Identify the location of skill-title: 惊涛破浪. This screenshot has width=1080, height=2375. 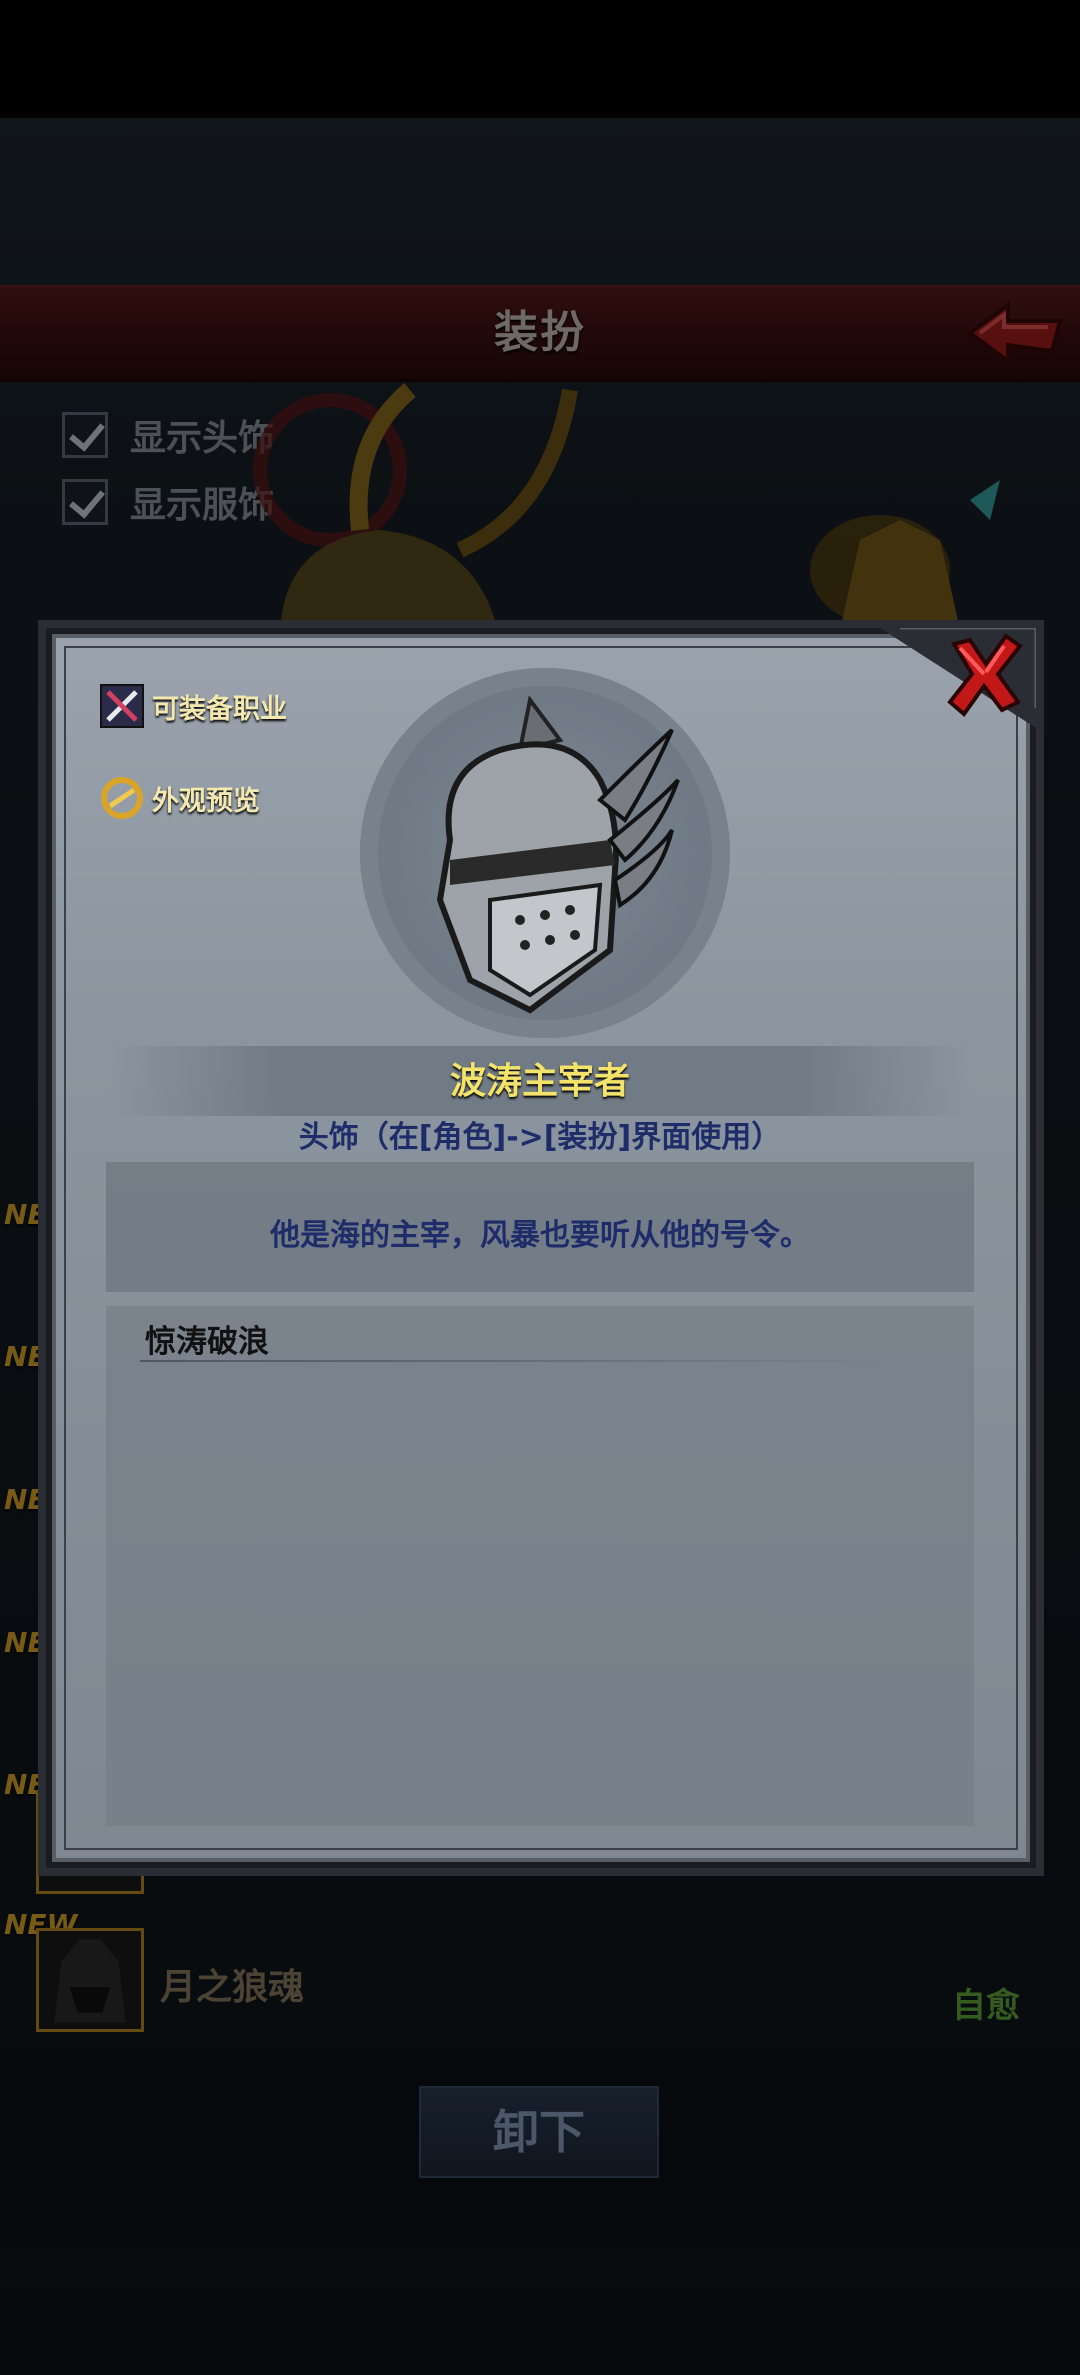
(207, 1342).